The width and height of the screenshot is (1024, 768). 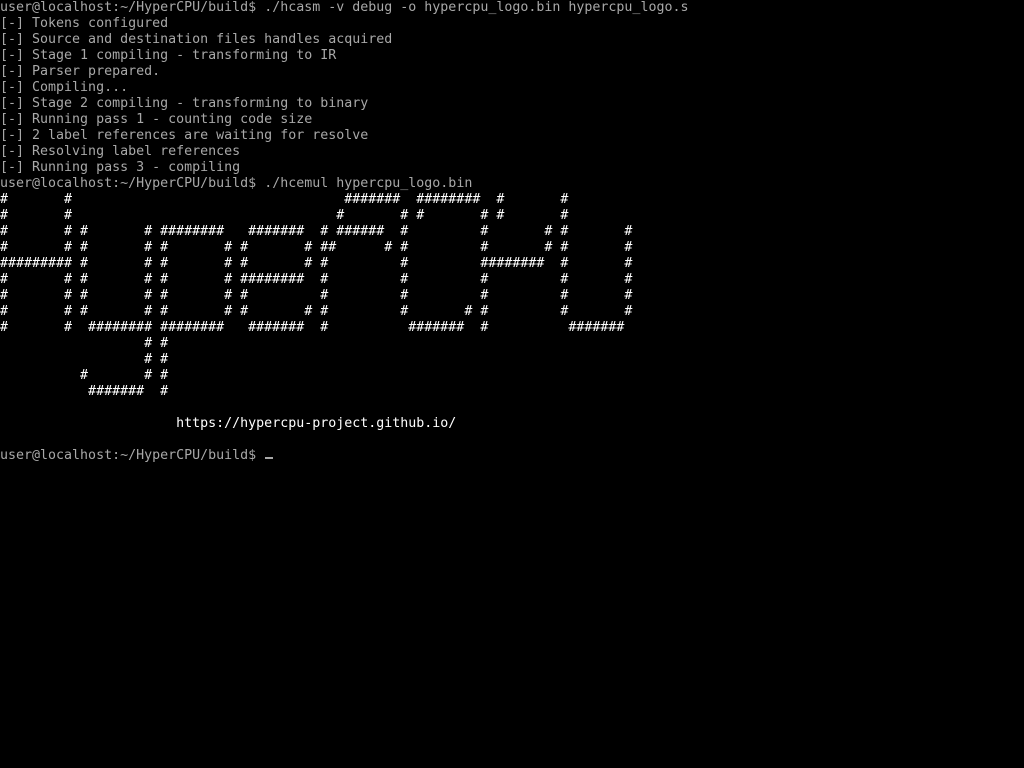 I want to click on project-url: https://hypercpu-project.github.io/, so click(x=512, y=424).